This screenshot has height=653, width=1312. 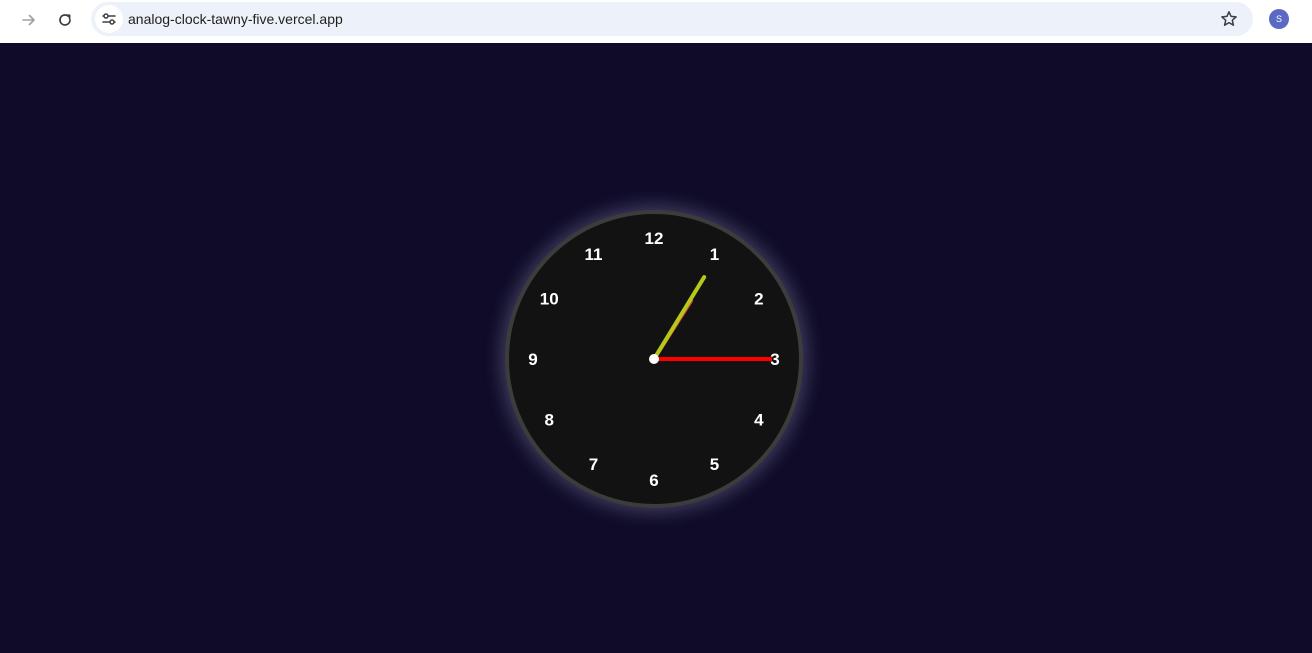 I want to click on clock-number-4: 4, so click(x=759, y=420).